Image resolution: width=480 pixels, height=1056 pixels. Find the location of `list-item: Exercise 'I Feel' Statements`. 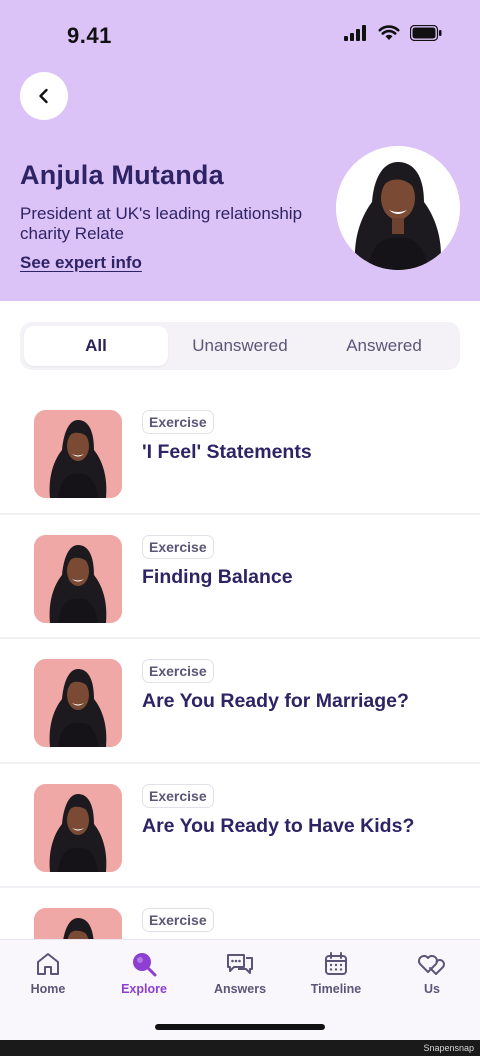

list-item: Exercise 'I Feel' Statements is located at coordinates (240, 452).